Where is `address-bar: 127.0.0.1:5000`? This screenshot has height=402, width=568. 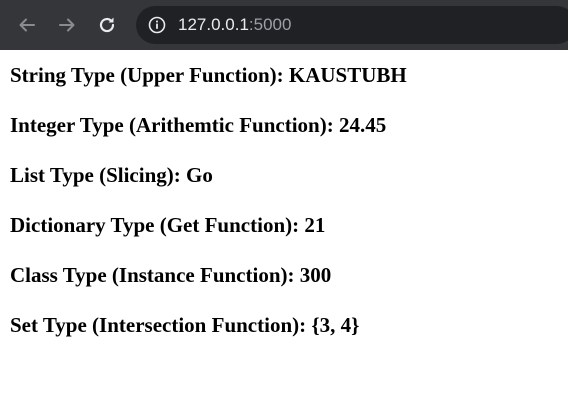 address-bar: 127.0.0.1:5000 is located at coordinates (352, 25).